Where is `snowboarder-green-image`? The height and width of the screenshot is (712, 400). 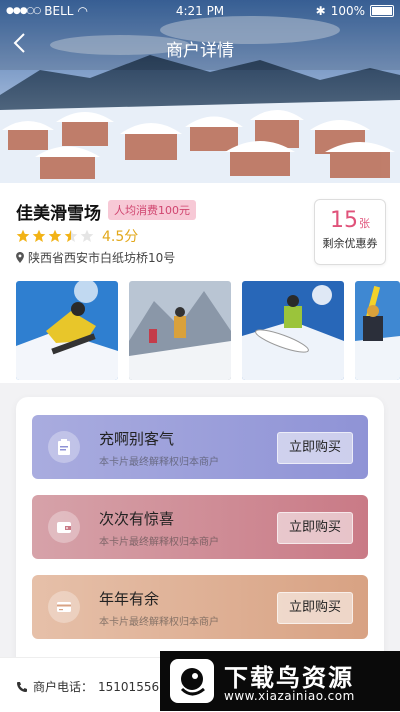 snowboarder-green-image is located at coordinates (293, 330).